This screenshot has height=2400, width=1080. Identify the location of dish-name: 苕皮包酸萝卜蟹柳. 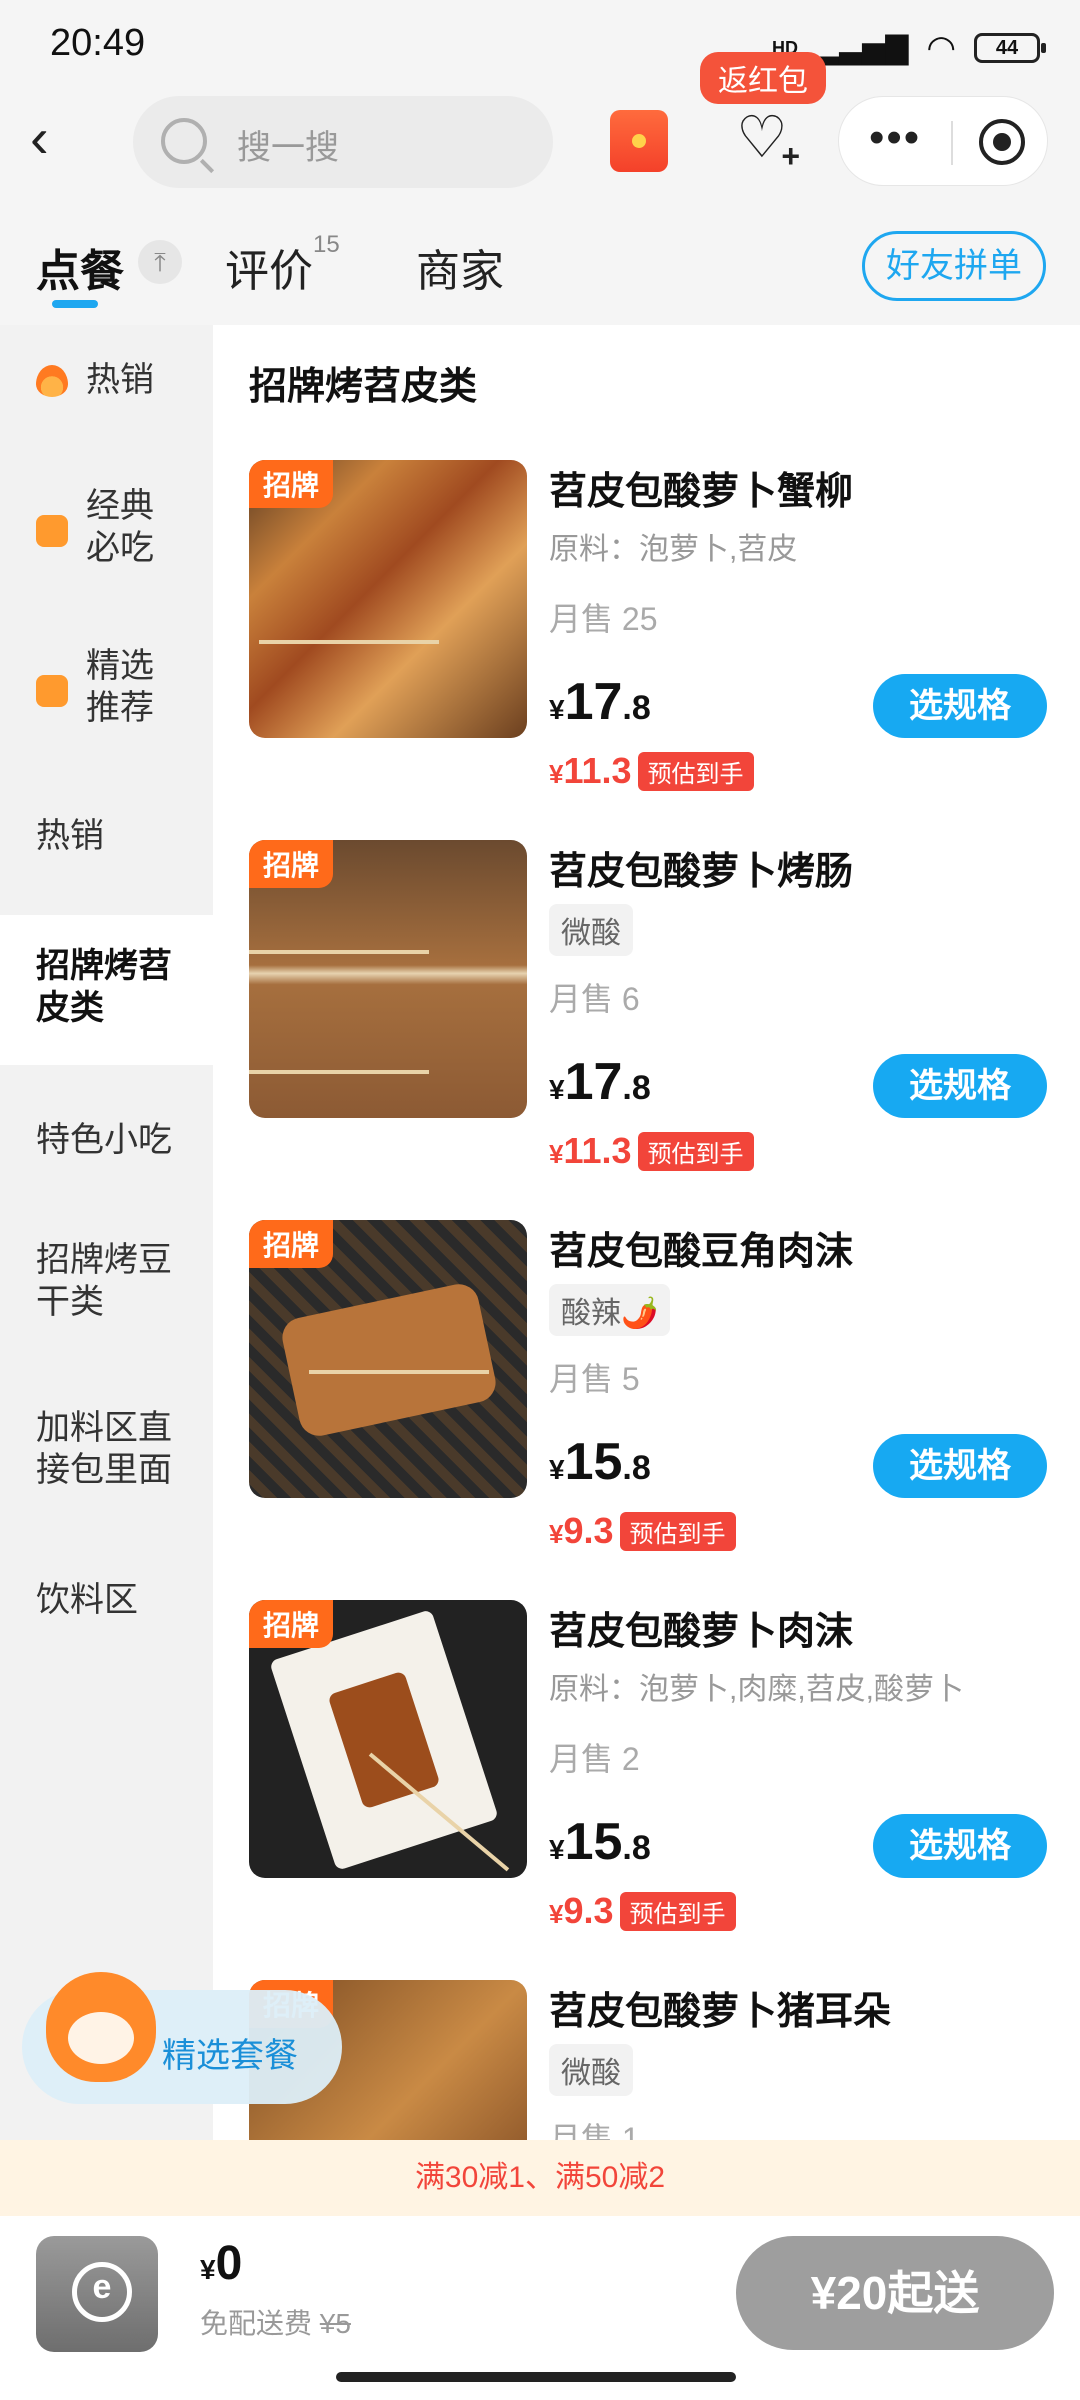
(701, 492).